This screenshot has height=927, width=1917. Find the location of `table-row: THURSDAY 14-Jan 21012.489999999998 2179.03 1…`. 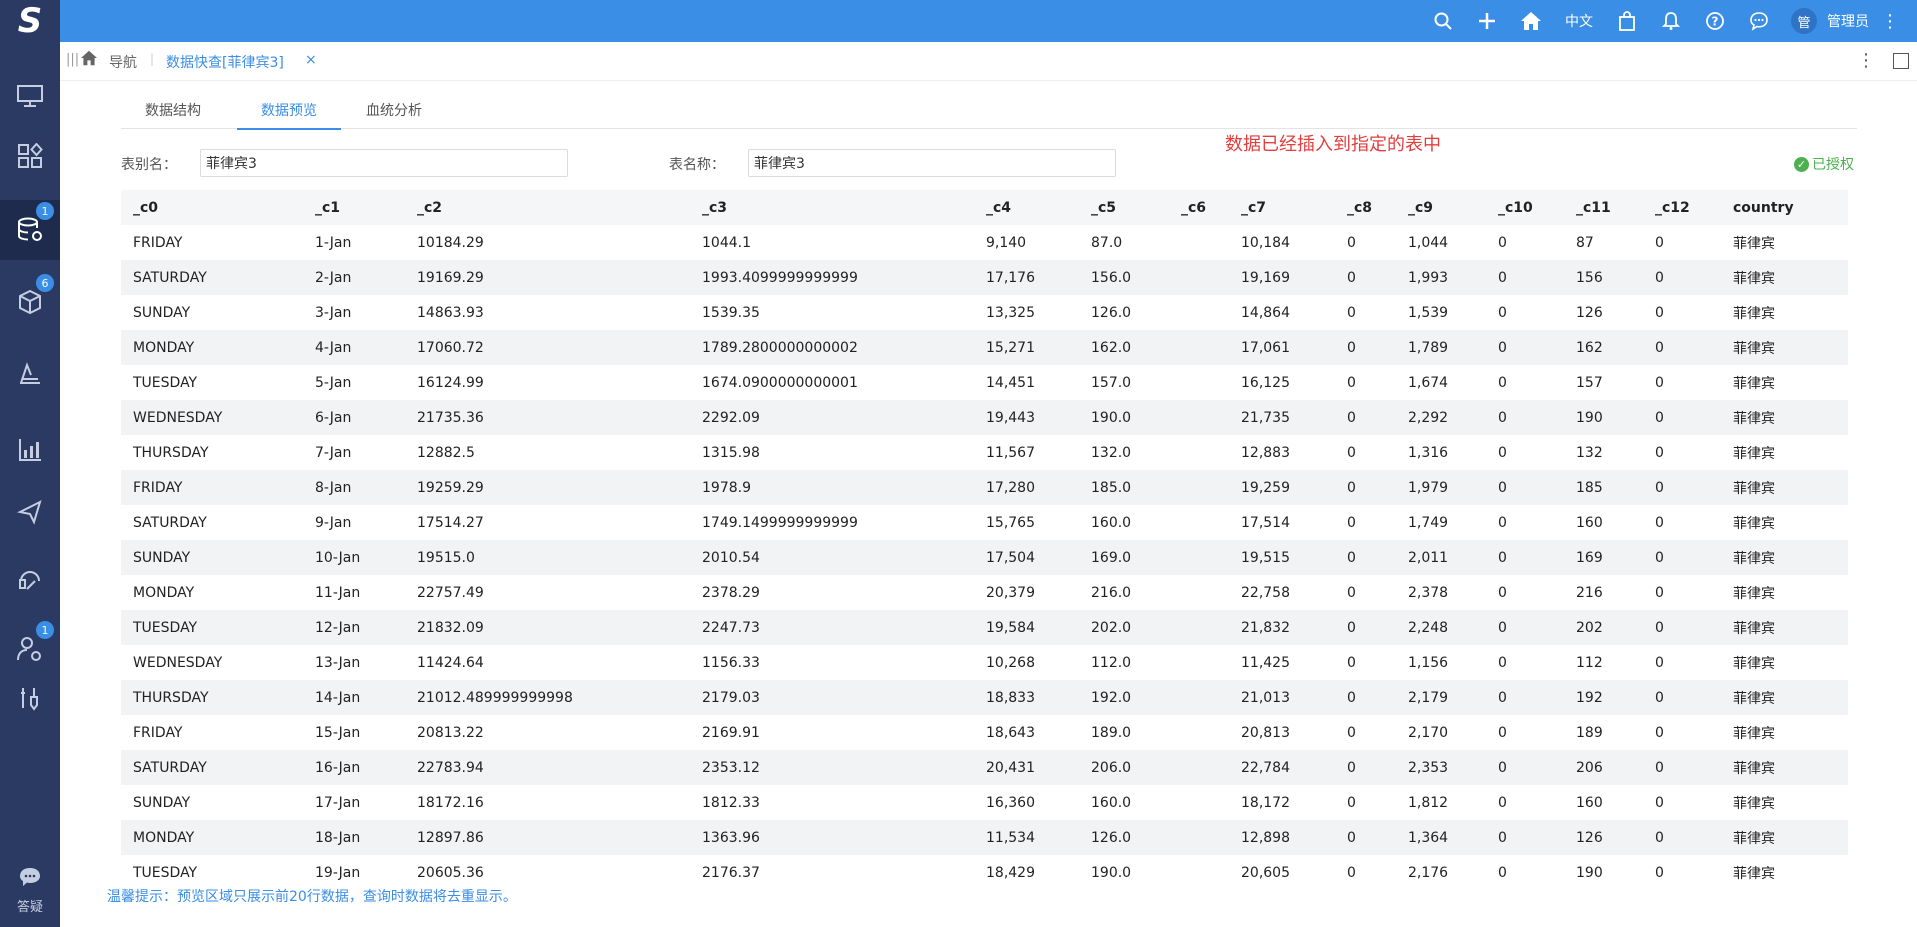

table-row: THURSDAY 14-Jan 21012.489999999998 2179.03 1… is located at coordinates (984, 697).